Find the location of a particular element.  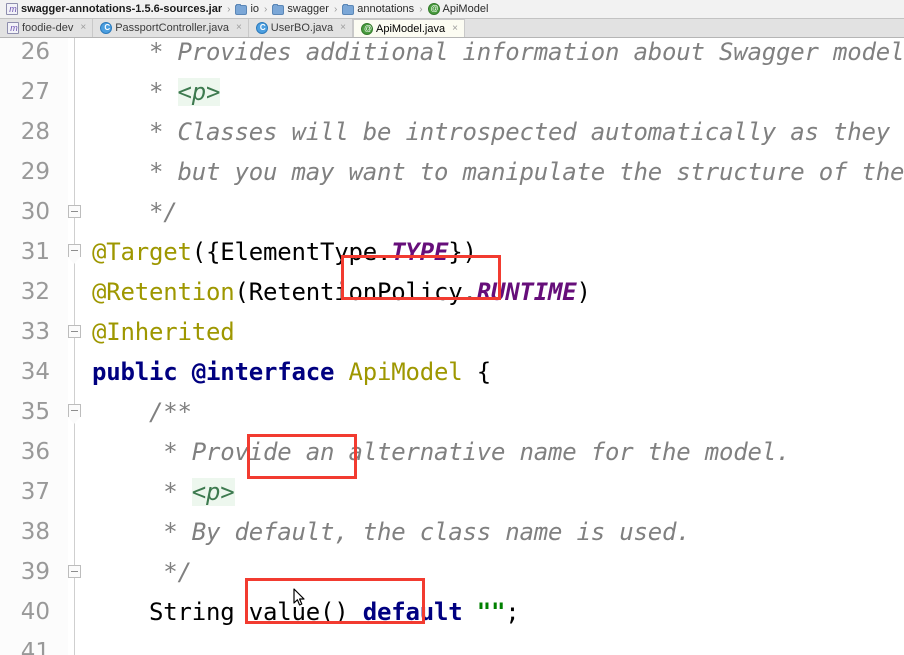

tab-label: PassportController.java is located at coordinates (172, 28).